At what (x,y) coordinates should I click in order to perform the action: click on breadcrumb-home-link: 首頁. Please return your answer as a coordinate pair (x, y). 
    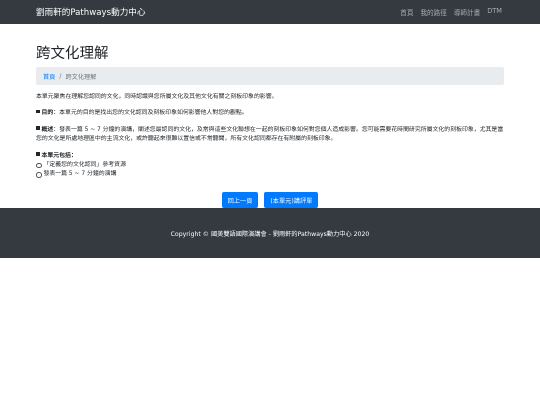
    Looking at the image, I should click on (49, 76).